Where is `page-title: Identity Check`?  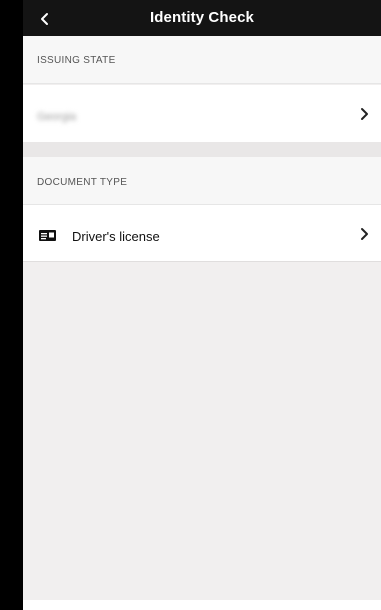 page-title: Identity Check is located at coordinates (202, 17).